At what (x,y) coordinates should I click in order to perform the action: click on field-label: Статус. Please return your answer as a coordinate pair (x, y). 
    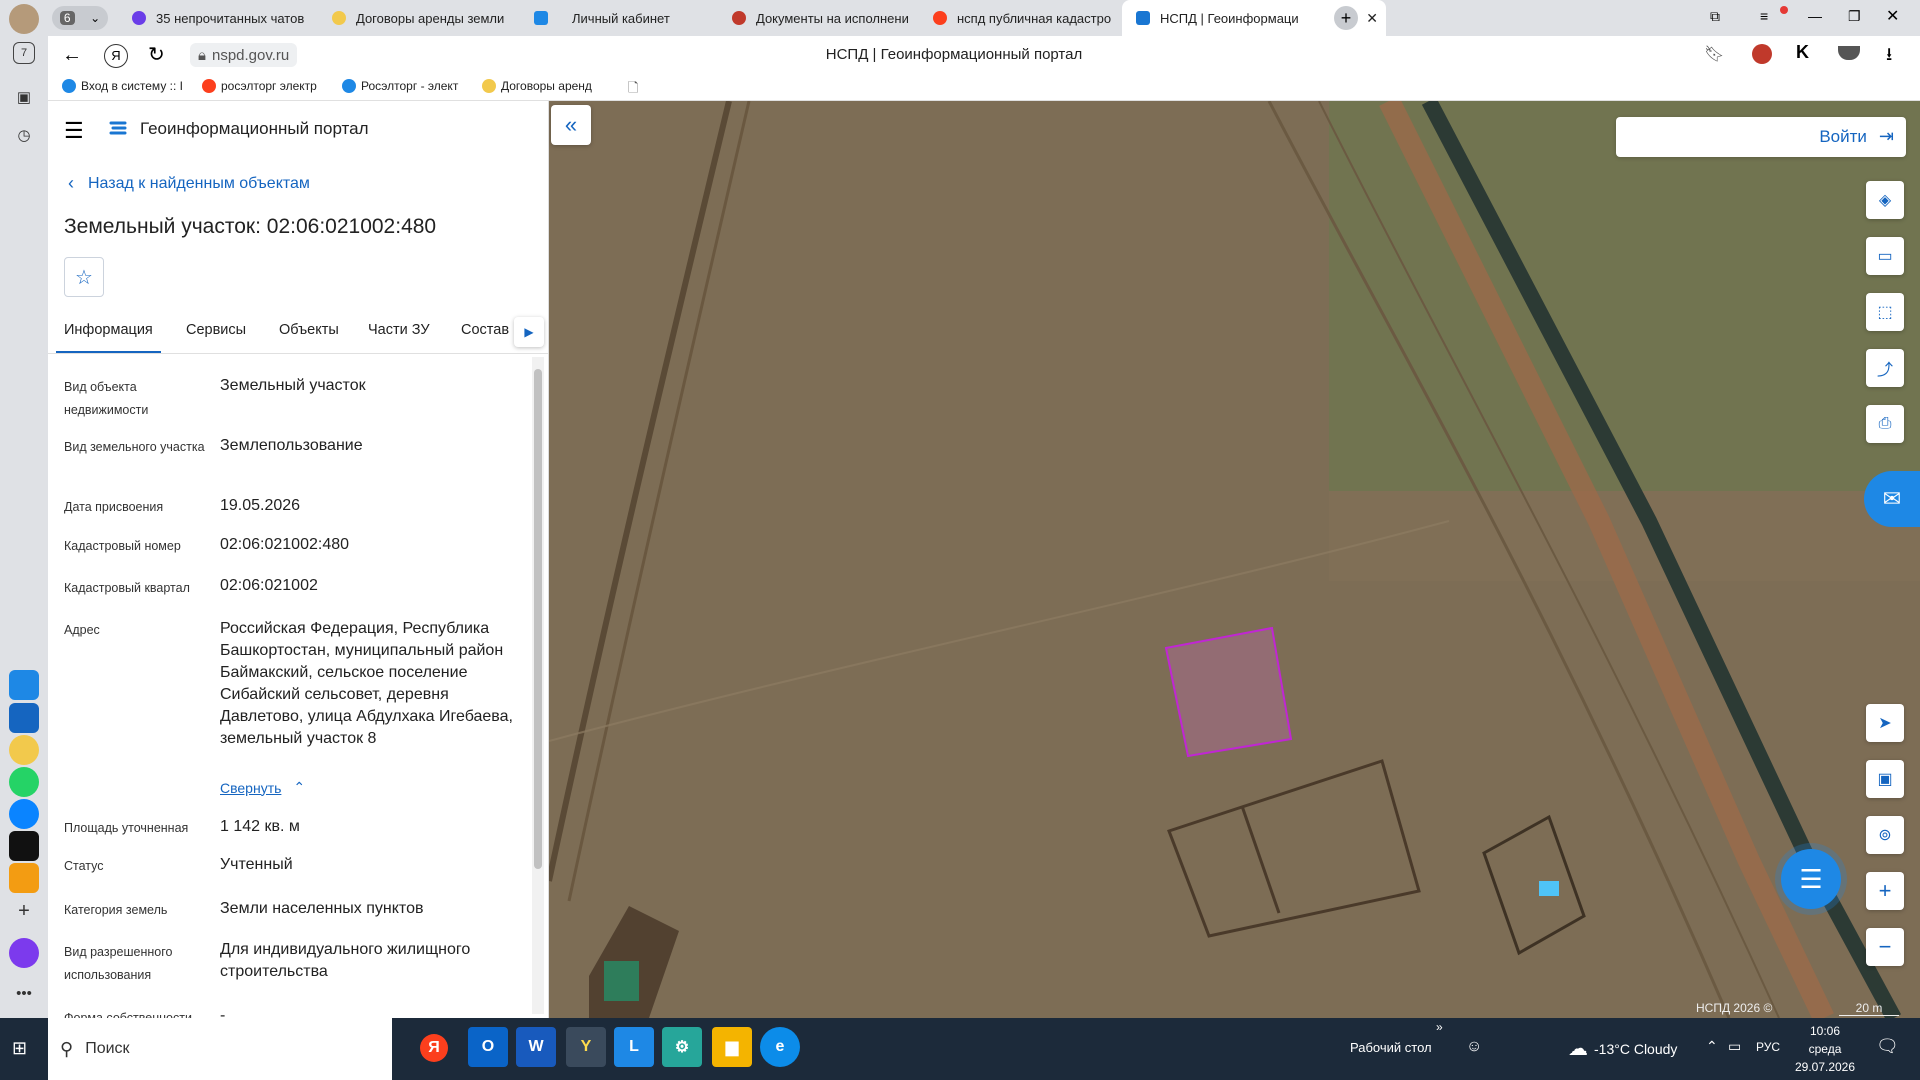
    Looking at the image, I should click on (84, 866).